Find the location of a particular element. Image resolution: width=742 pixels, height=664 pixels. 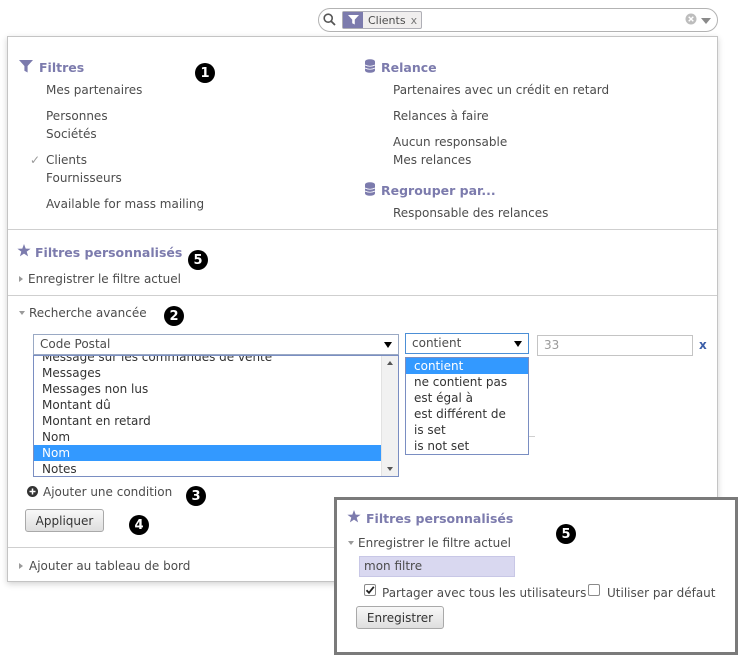

remove-condition-button: x is located at coordinates (703, 345).